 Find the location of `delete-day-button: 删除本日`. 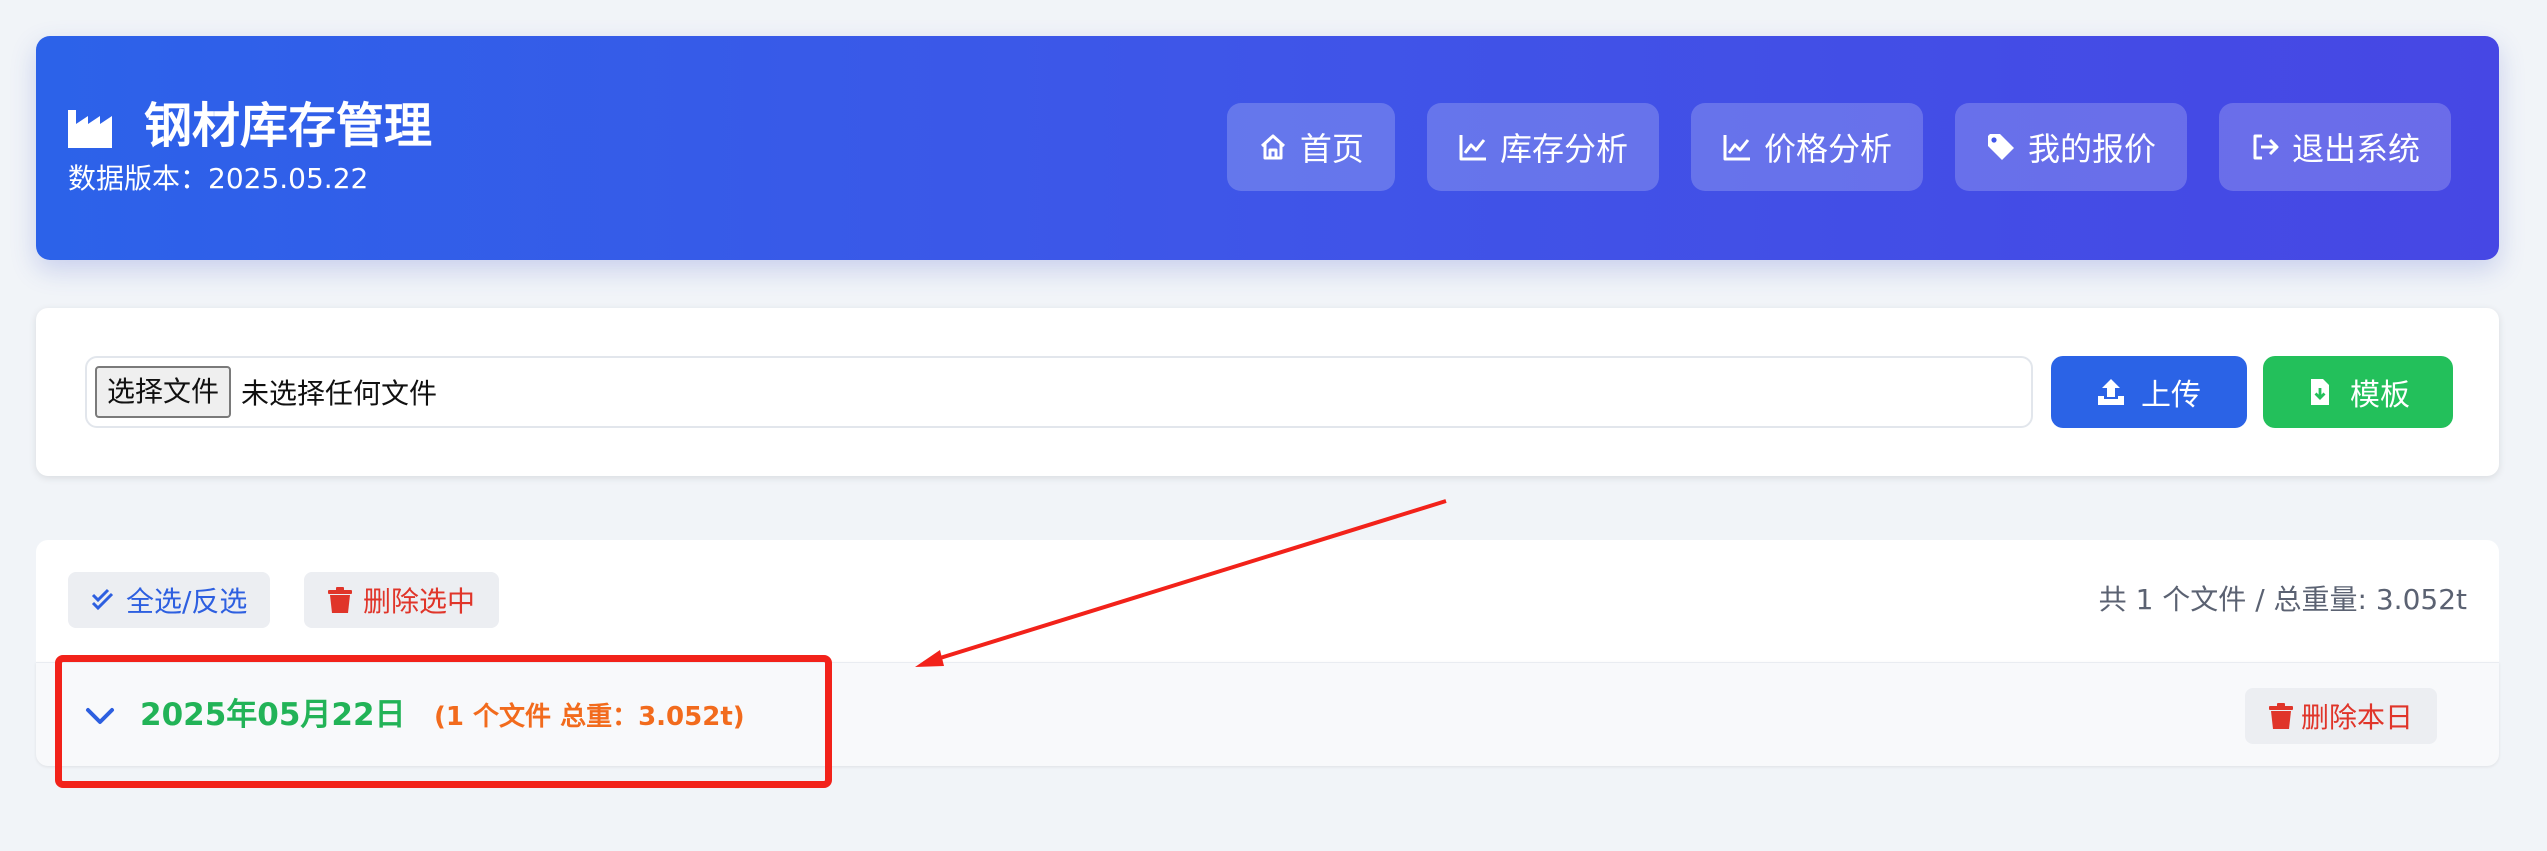

delete-day-button: 删除本日 is located at coordinates (2341, 716).